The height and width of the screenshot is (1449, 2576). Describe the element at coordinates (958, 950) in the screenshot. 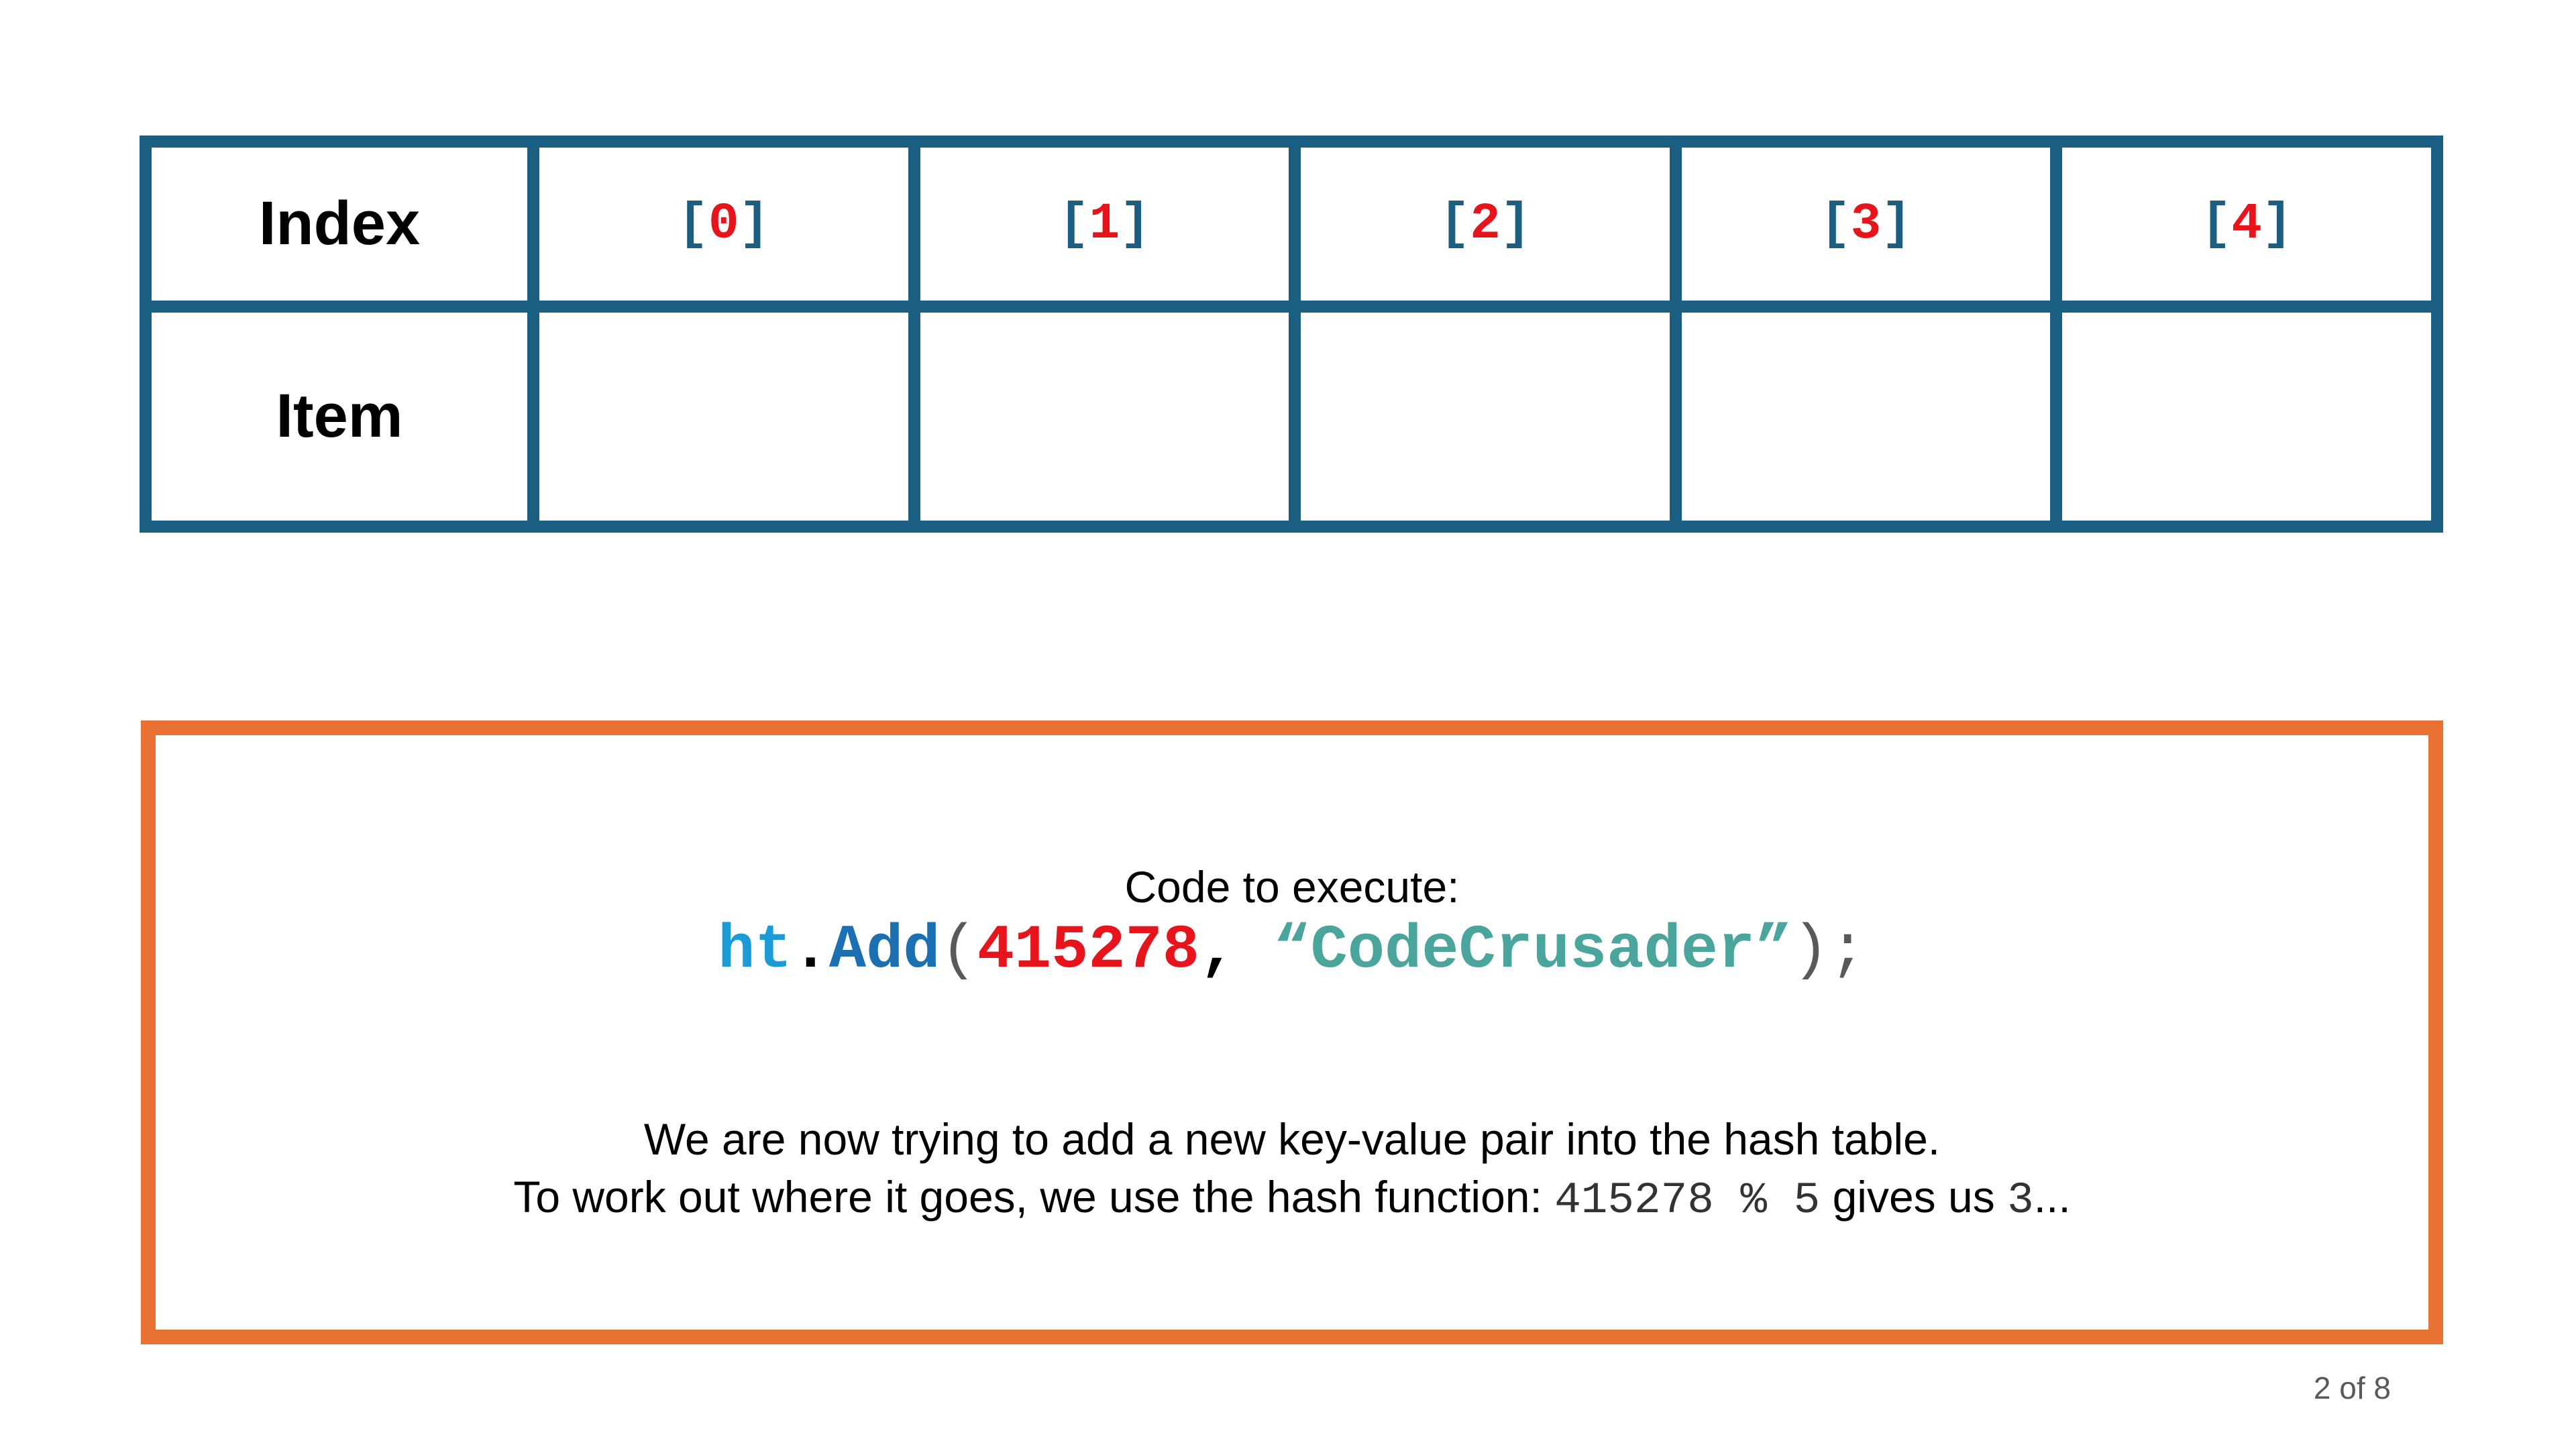

I see `code-open-paren: (` at that location.